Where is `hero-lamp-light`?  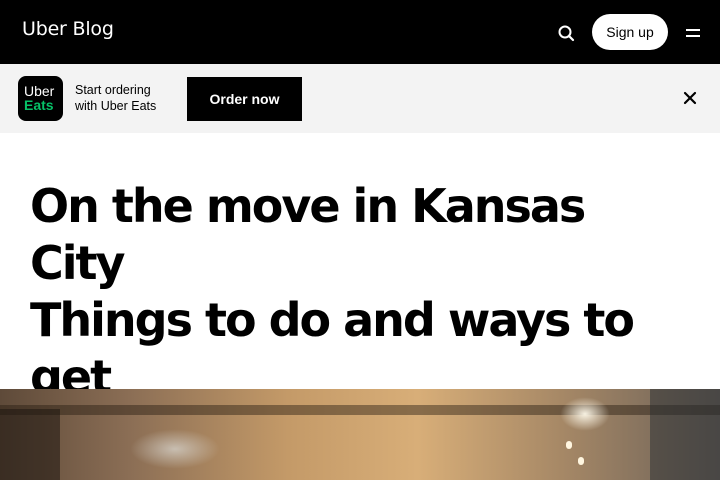
hero-lamp-light is located at coordinates (585, 414).